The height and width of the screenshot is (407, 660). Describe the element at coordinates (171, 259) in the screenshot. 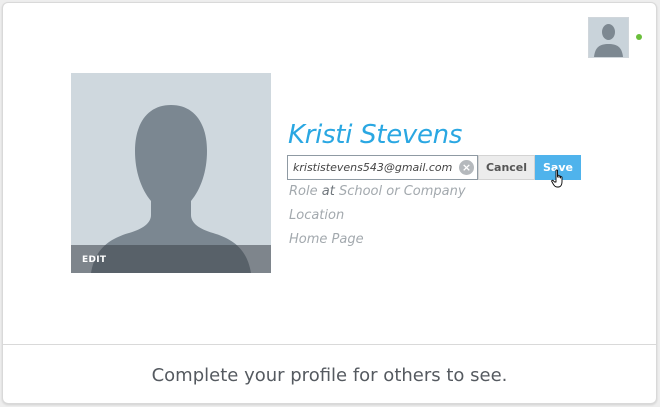

I see `edit-photo-overlay: EDIT` at that location.